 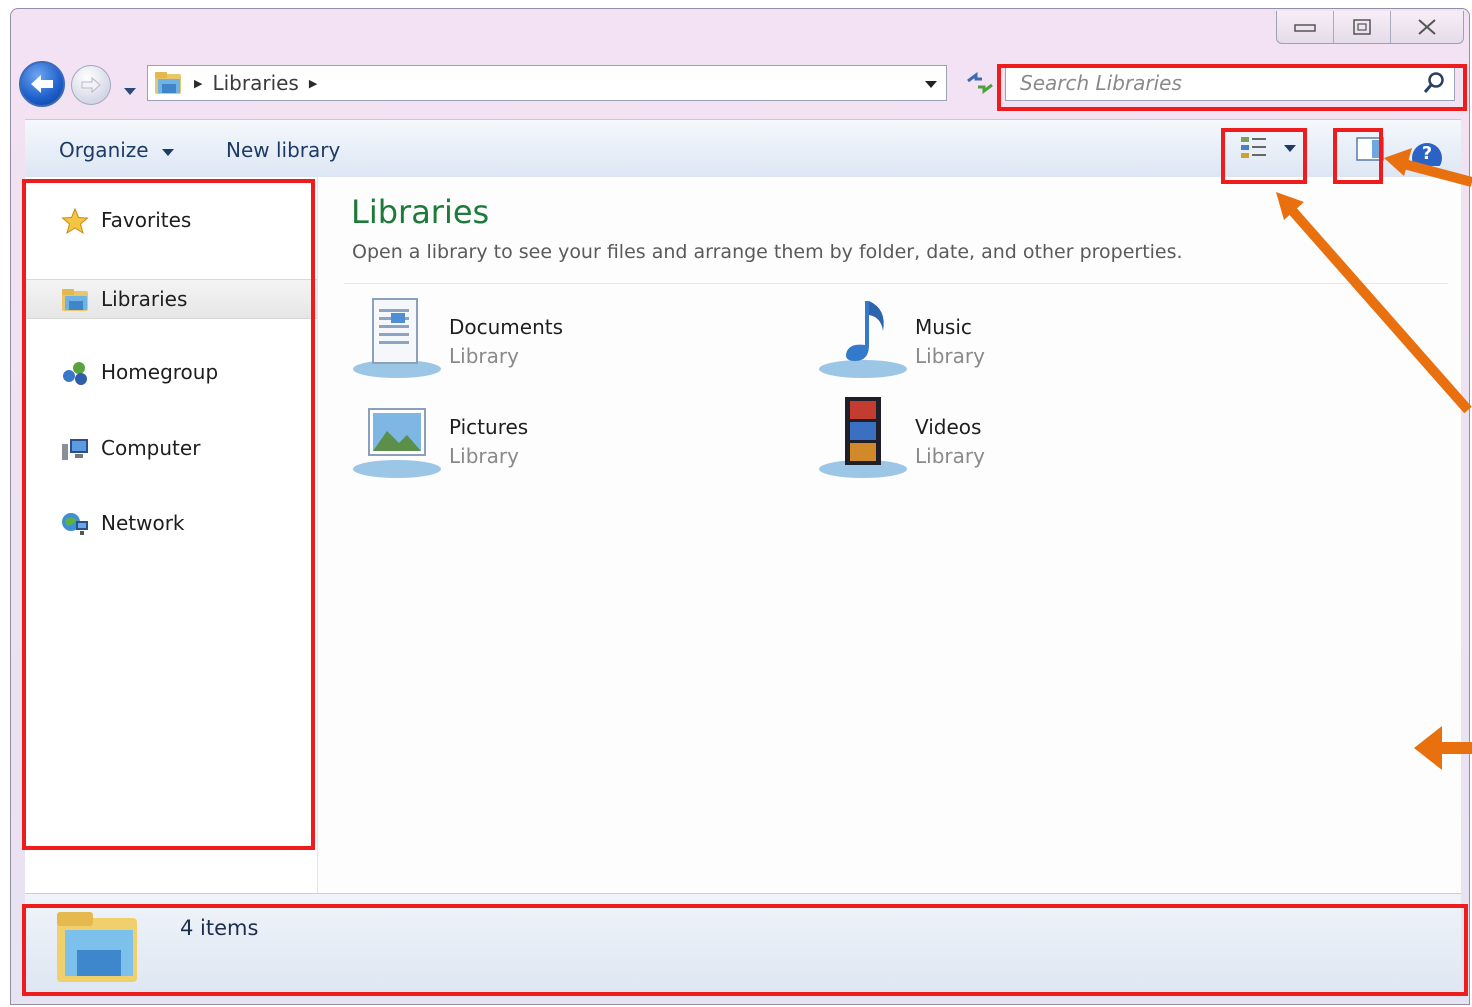 I want to click on back-button, so click(x=42, y=84).